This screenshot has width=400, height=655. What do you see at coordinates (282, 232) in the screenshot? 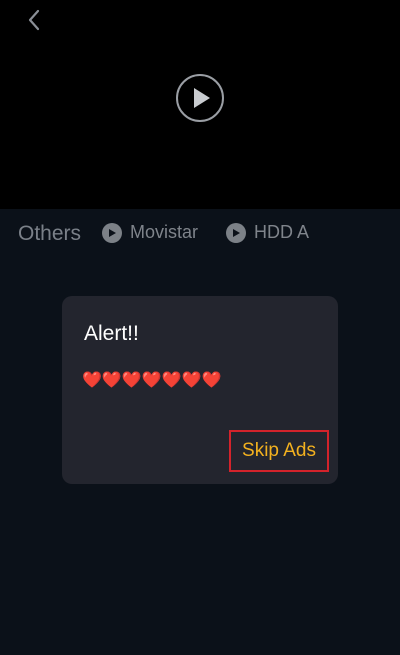
I see `source-chip-label: HDD A` at bounding box center [282, 232].